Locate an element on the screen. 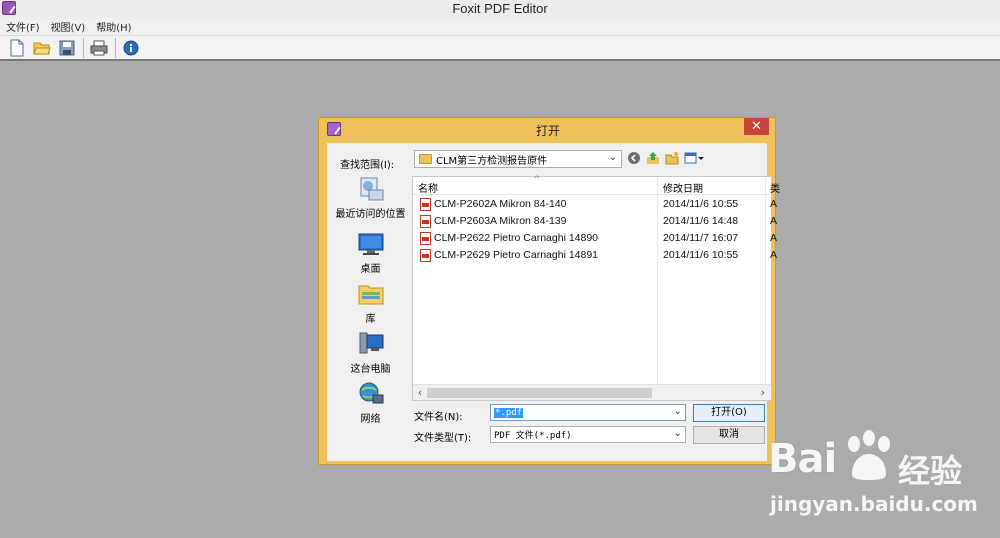 Image resolution: width=1000 pixels, height=538 pixels. lookin-value: CLM第三方检测报告原件 is located at coordinates (492, 161).